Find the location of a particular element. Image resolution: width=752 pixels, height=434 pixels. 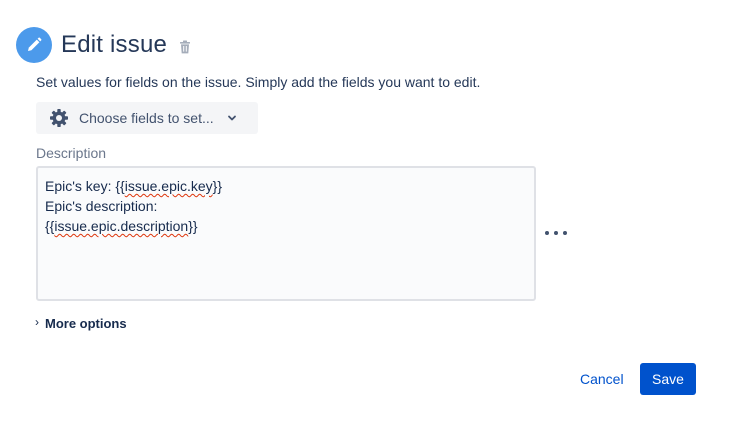

chevron-right-icon: › is located at coordinates (37, 321).